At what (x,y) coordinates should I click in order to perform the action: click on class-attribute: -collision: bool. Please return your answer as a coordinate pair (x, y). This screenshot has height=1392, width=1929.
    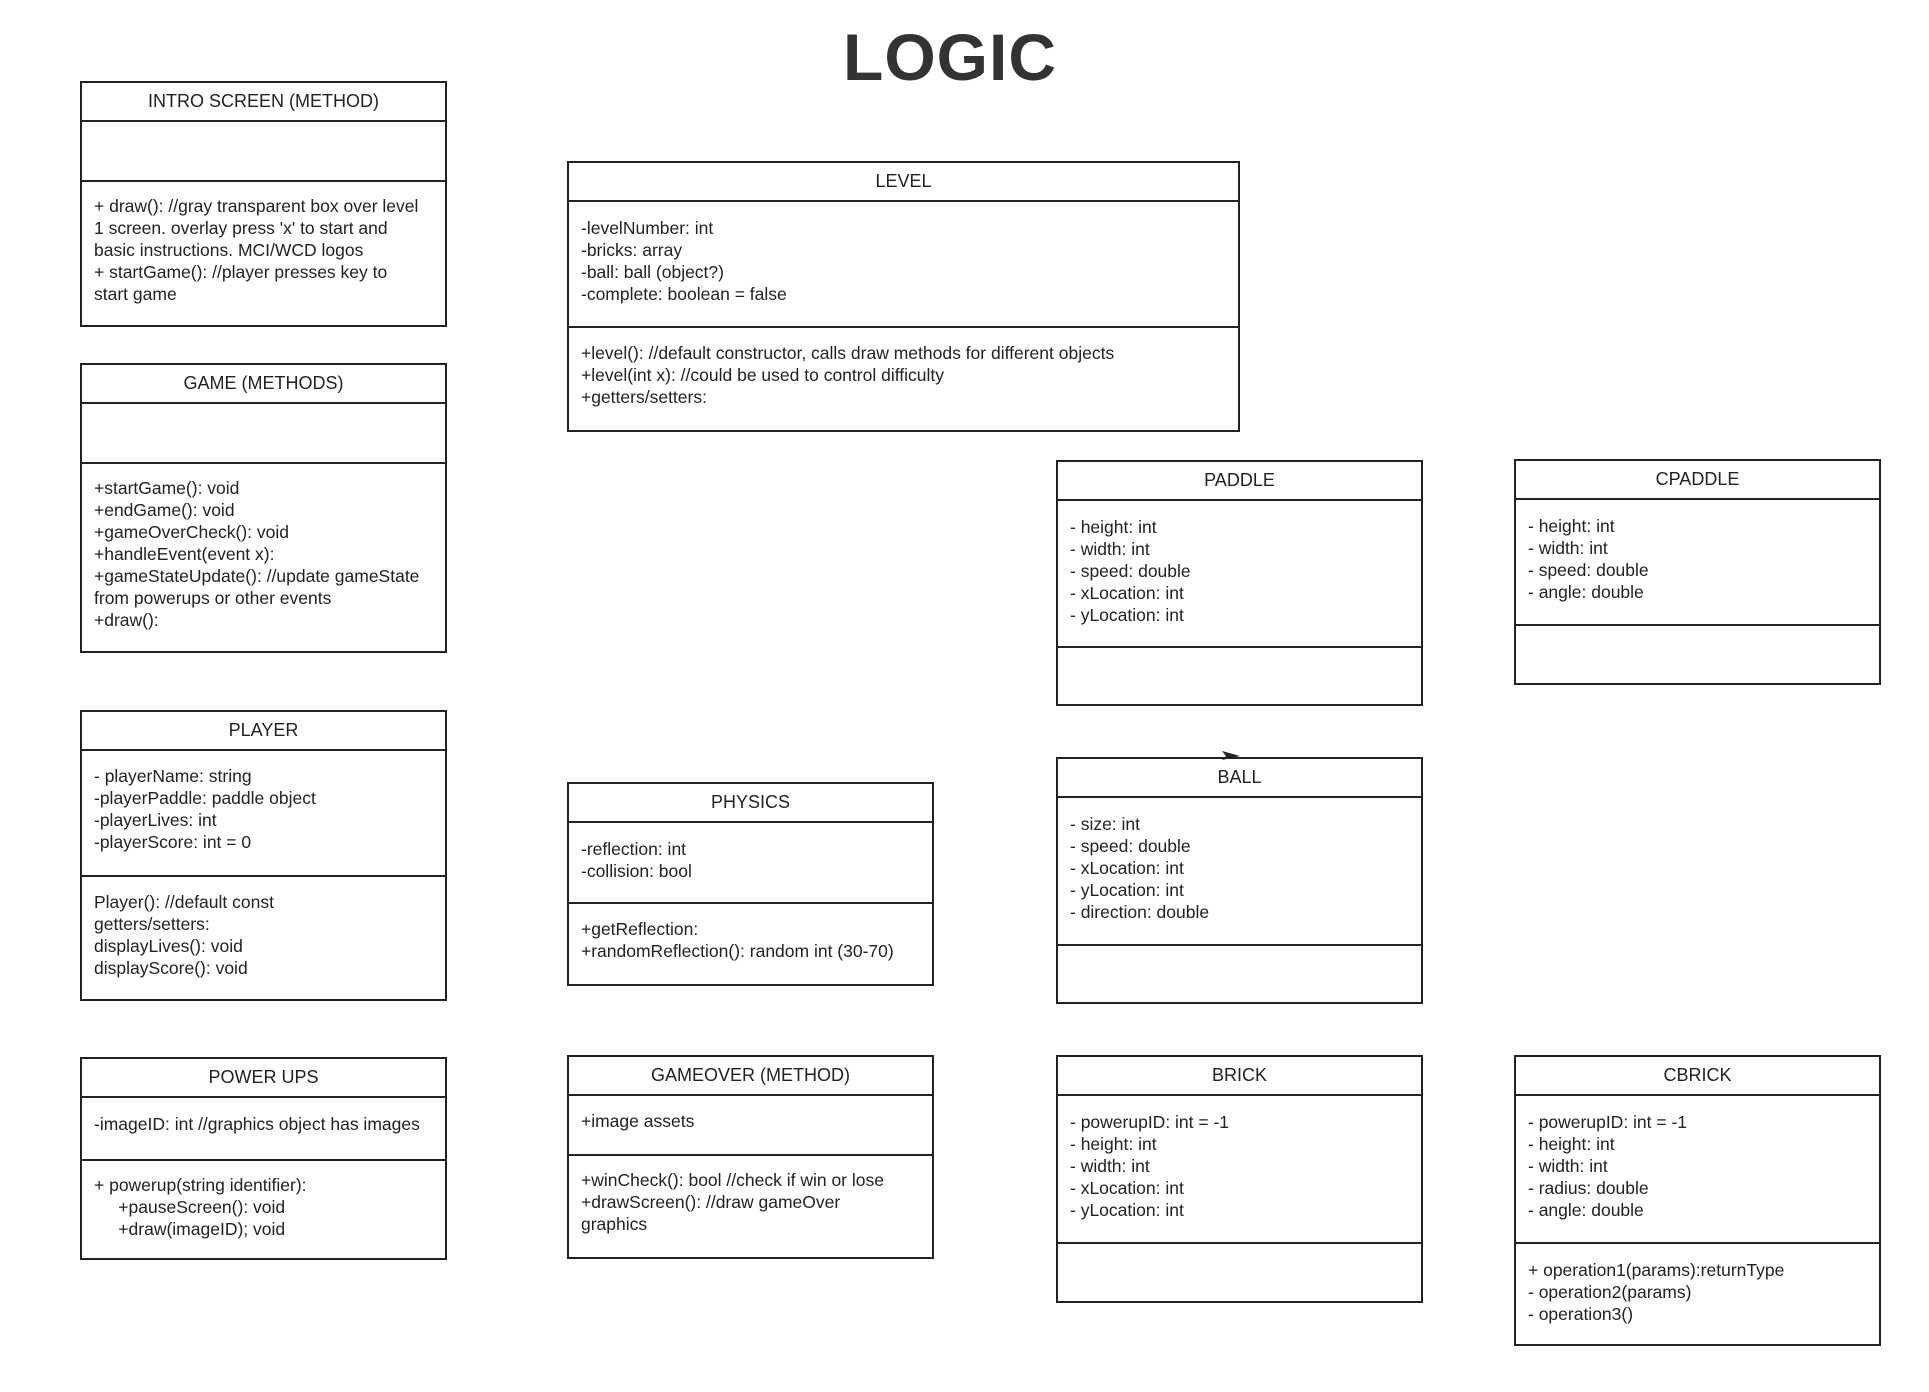
    Looking at the image, I should click on (636, 871).